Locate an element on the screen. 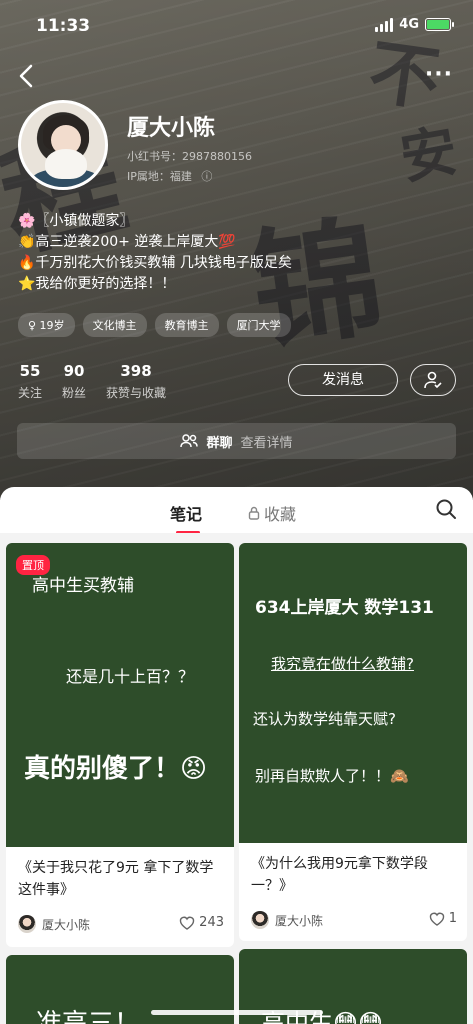 The height and width of the screenshot is (1024, 473). status-time: 11:33 is located at coordinates (63, 26).